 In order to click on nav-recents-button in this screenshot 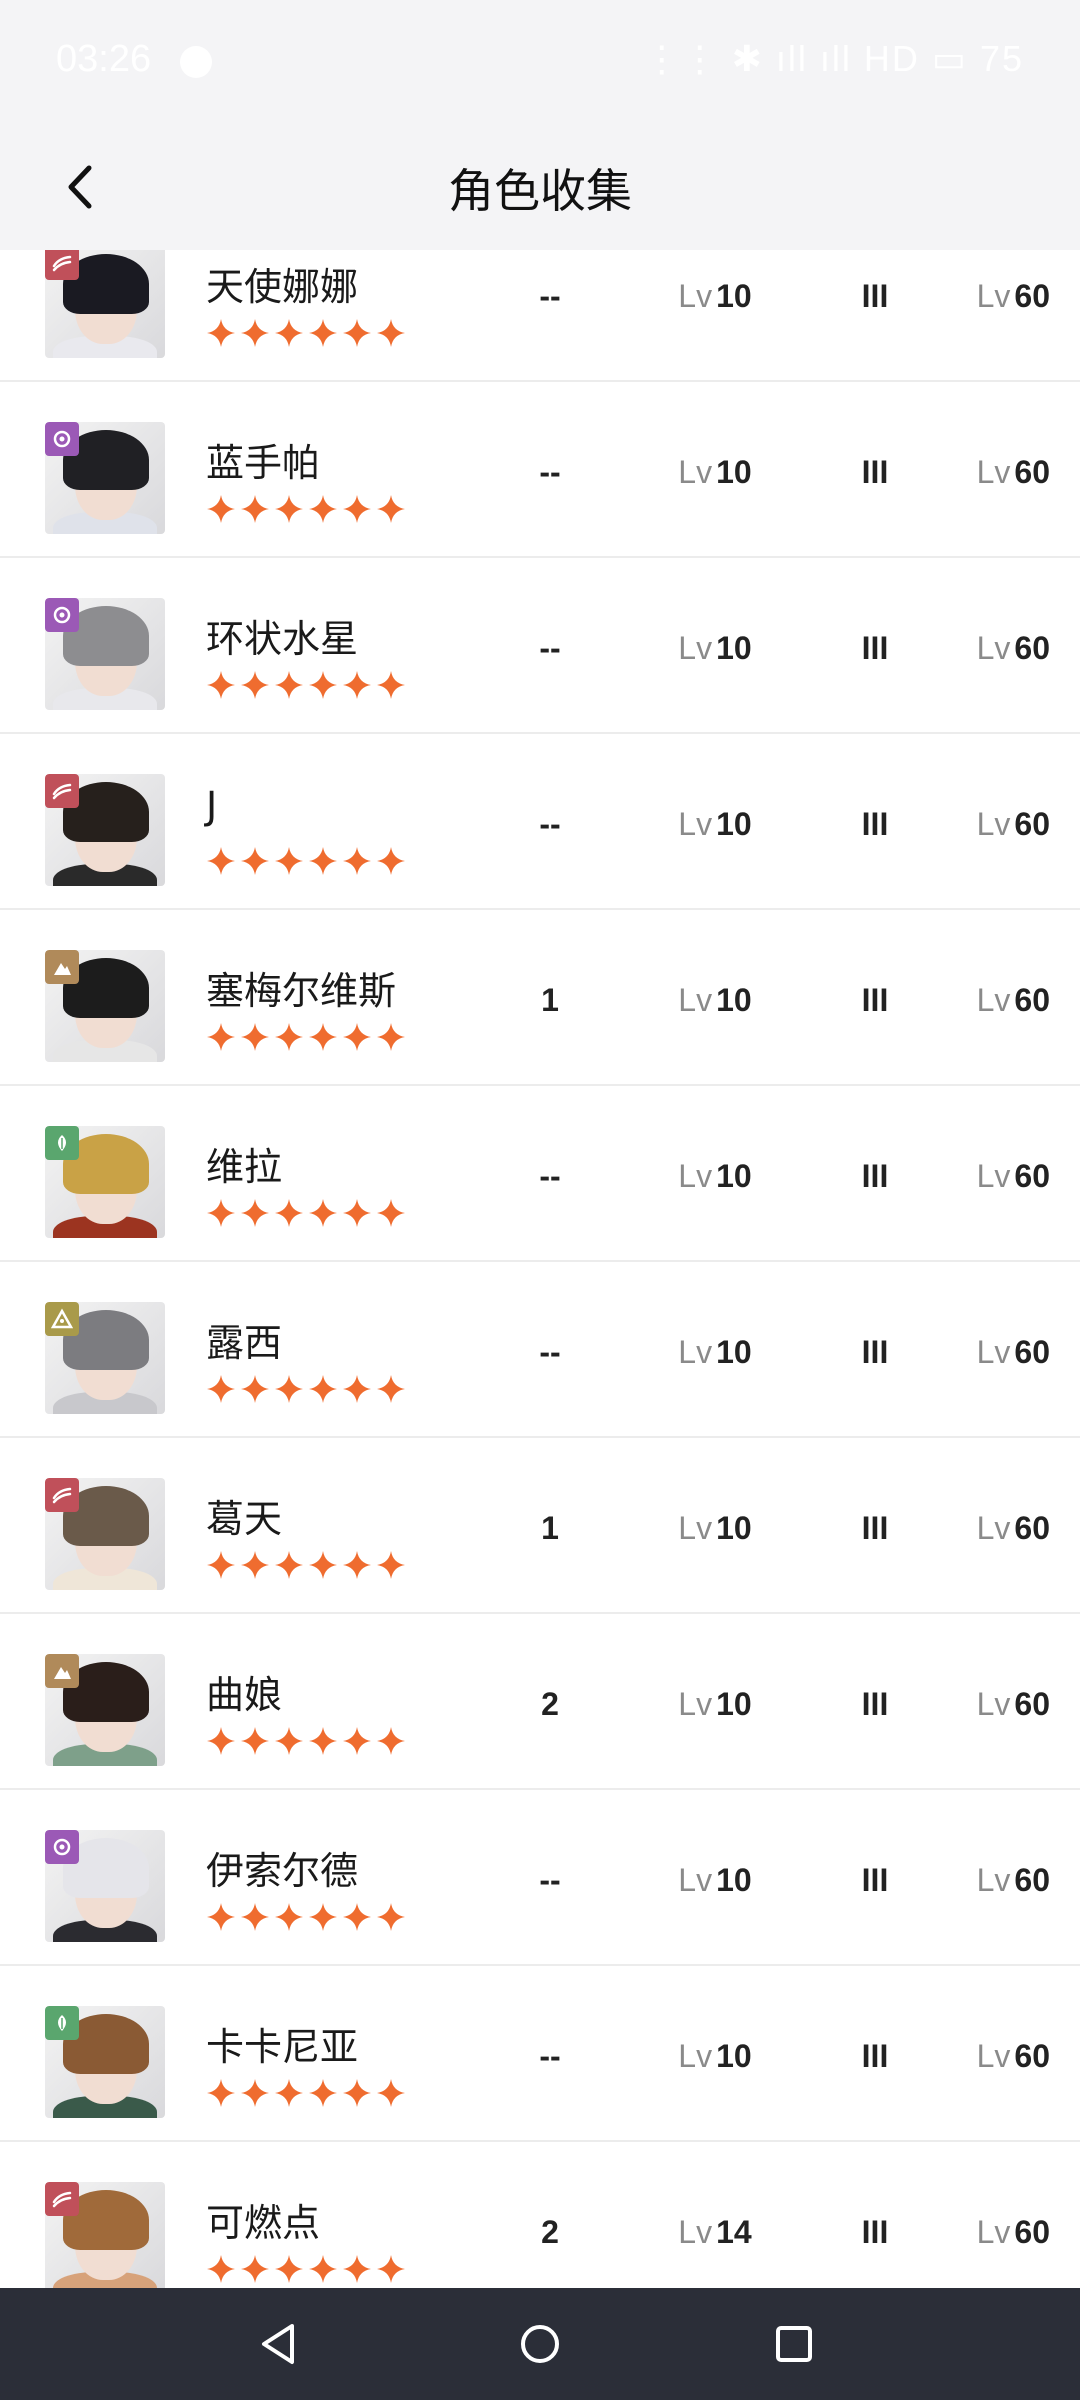, I will do `click(794, 2344)`.